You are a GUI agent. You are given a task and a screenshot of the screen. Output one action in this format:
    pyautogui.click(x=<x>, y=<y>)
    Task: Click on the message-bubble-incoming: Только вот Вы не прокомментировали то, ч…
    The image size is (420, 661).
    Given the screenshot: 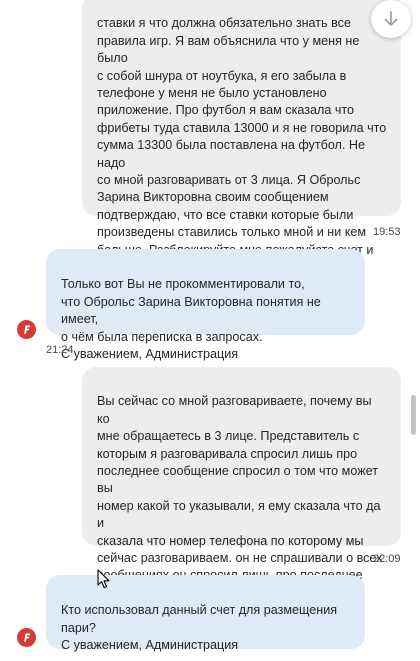 What is the action you would take?
    pyautogui.click(x=205, y=305)
    